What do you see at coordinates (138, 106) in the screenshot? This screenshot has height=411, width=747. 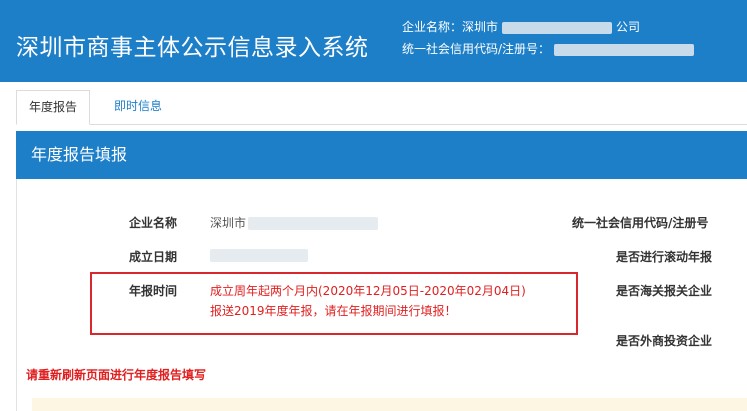 I see `tab-instant-info: 即时信息` at bounding box center [138, 106].